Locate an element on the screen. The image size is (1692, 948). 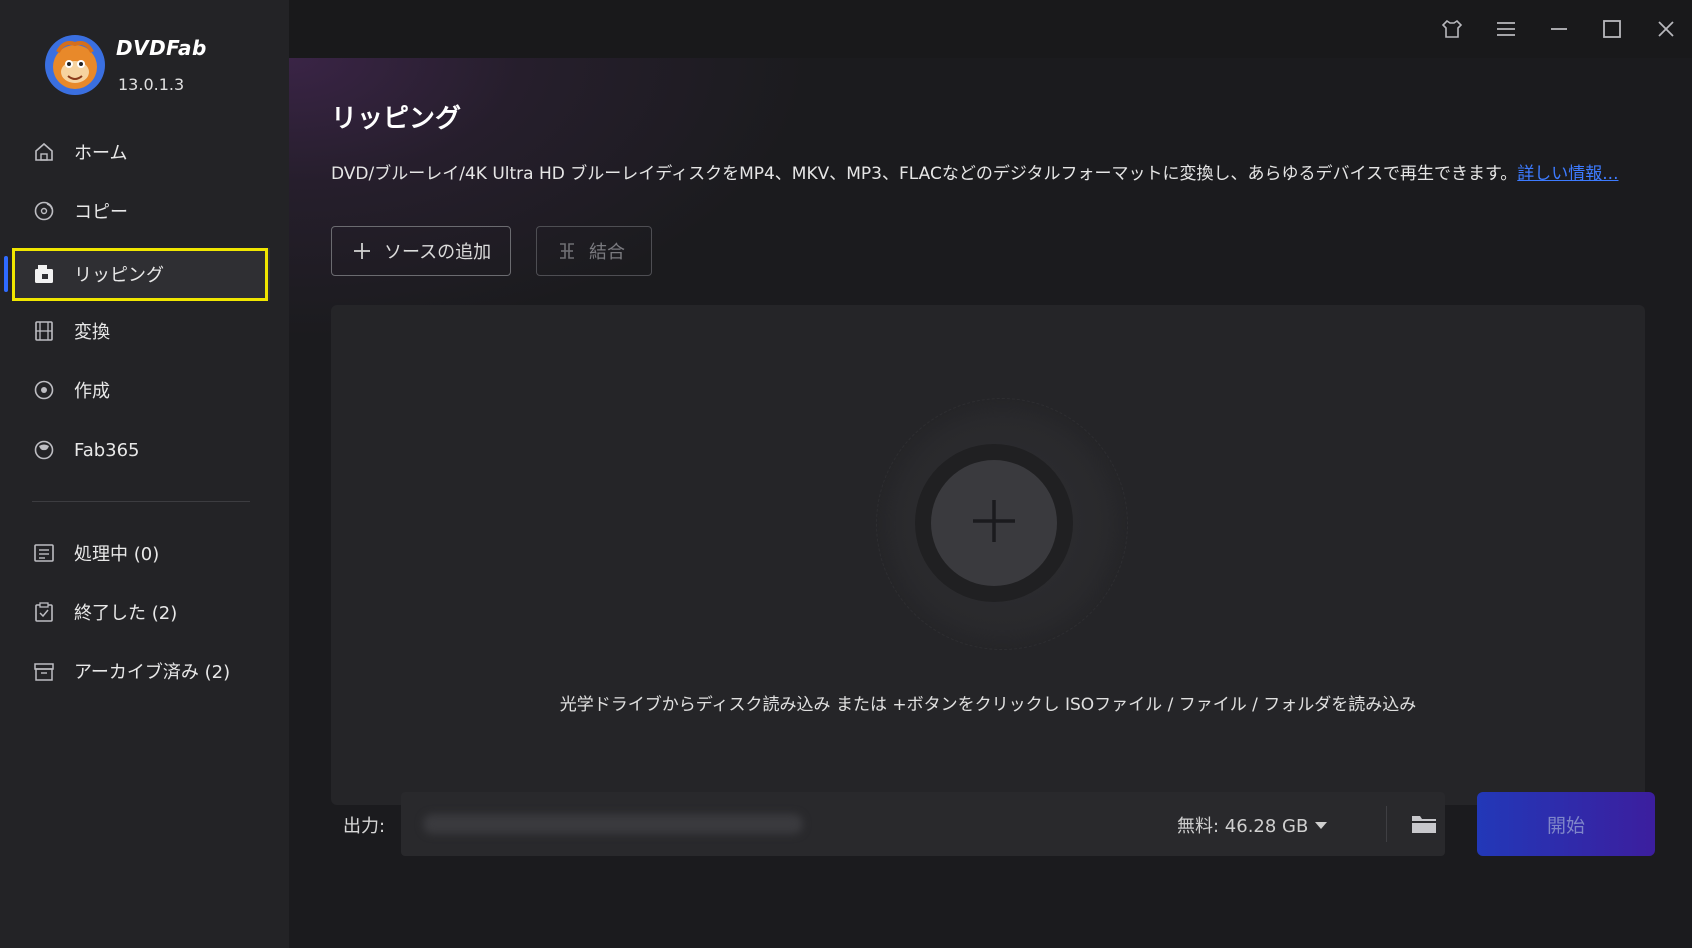
skin-shirt-icon is located at coordinates (1452, 29).